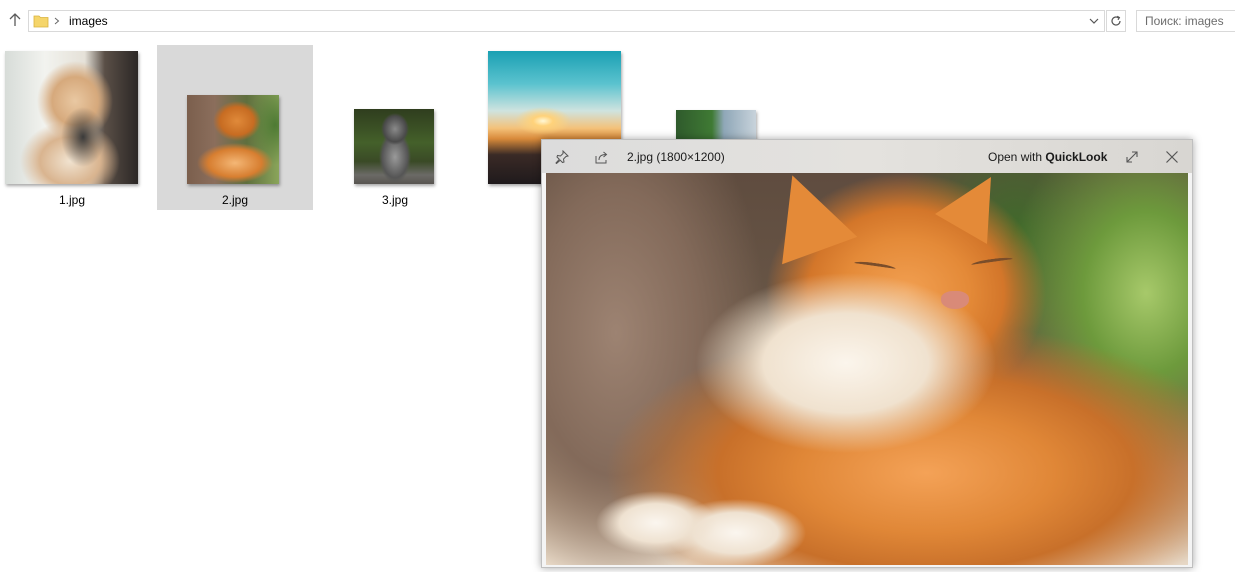 This screenshot has width=1235, height=572. What do you see at coordinates (88, 21) in the screenshot?
I see `breadcrumb-images: images` at bounding box center [88, 21].